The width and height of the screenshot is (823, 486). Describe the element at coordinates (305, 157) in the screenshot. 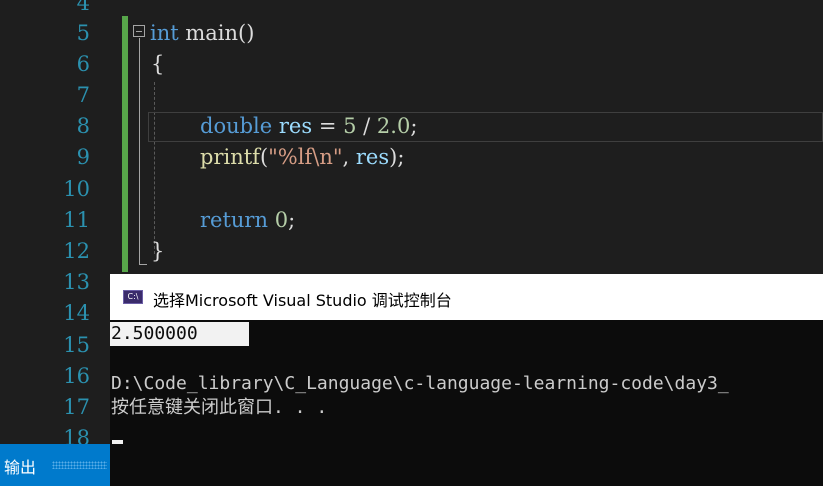

I see `string-literal: "%lf\n"` at that location.